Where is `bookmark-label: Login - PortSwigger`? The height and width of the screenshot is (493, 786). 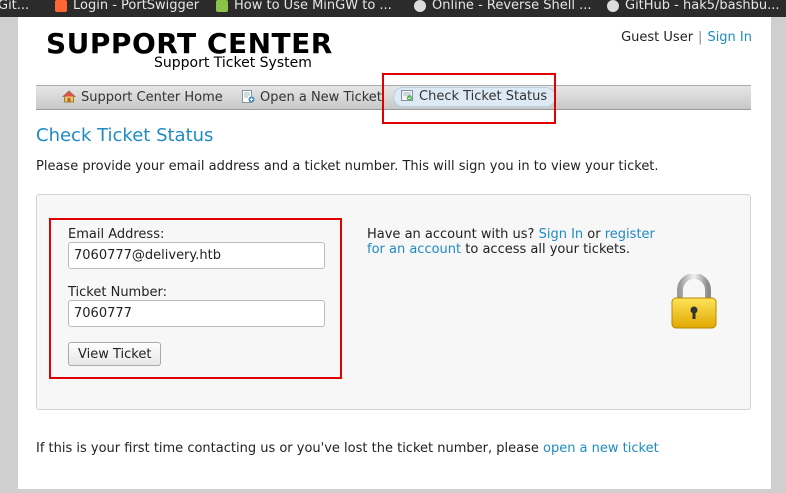
bookmark-label: Login - PortSwigger is located at coordinates (136, 6).